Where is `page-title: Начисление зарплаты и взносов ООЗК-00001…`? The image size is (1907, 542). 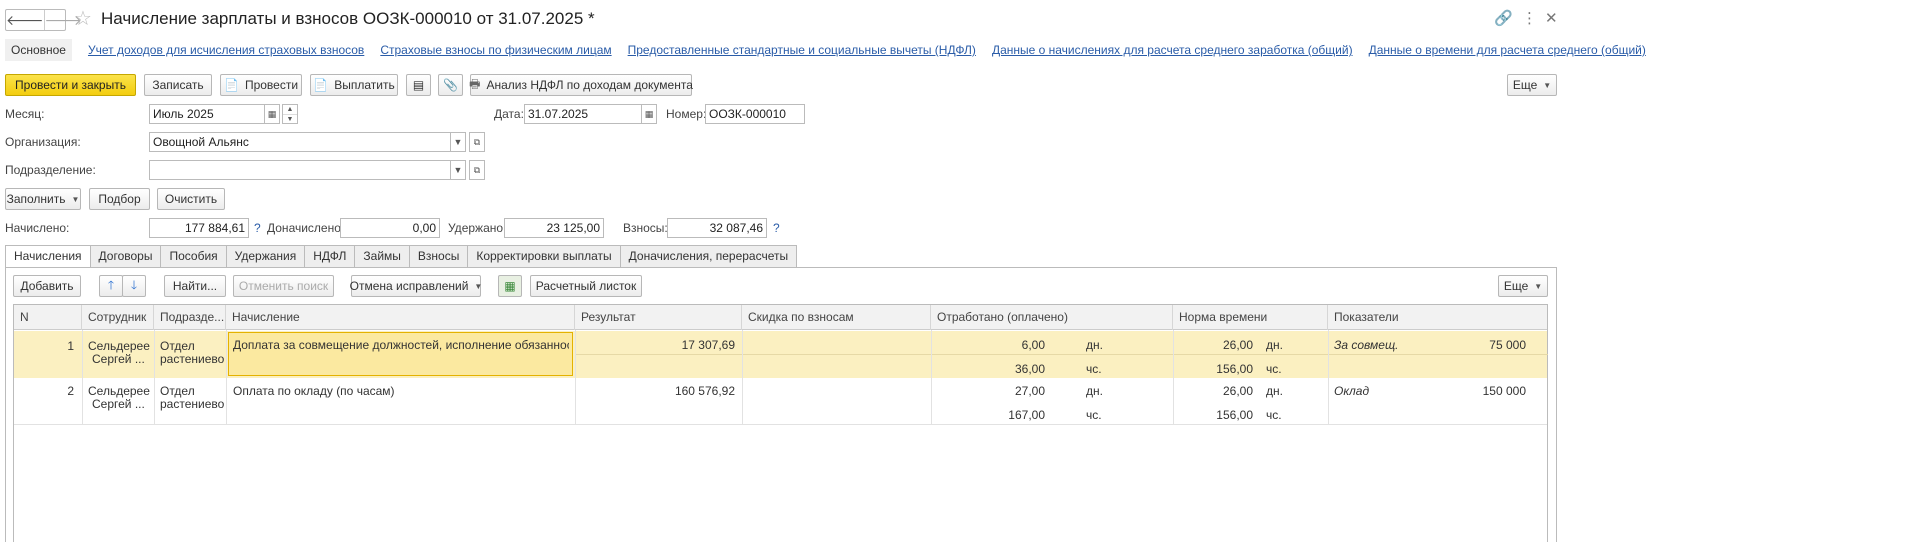
page-title: Начисление зарплаты и взносов ООЗК-00001… is located at coordinates (348, 18).